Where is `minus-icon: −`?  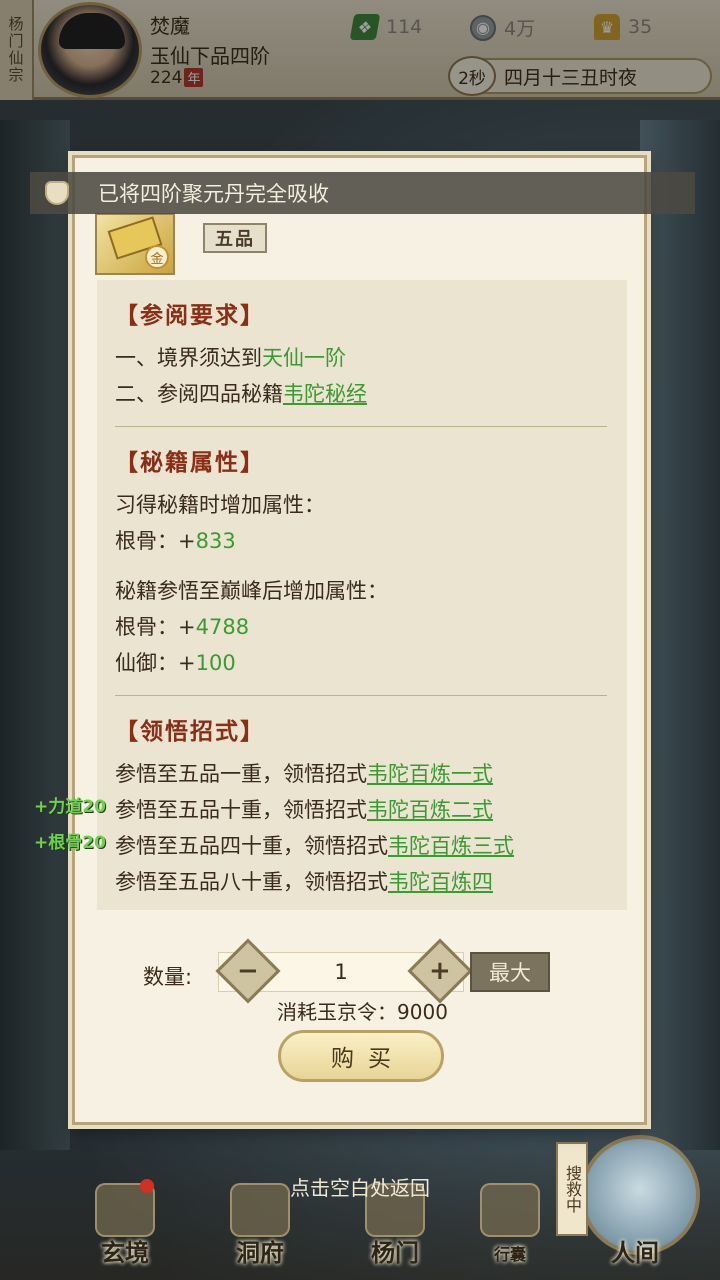
minus-icon: − is located at coordinates (248, 970).